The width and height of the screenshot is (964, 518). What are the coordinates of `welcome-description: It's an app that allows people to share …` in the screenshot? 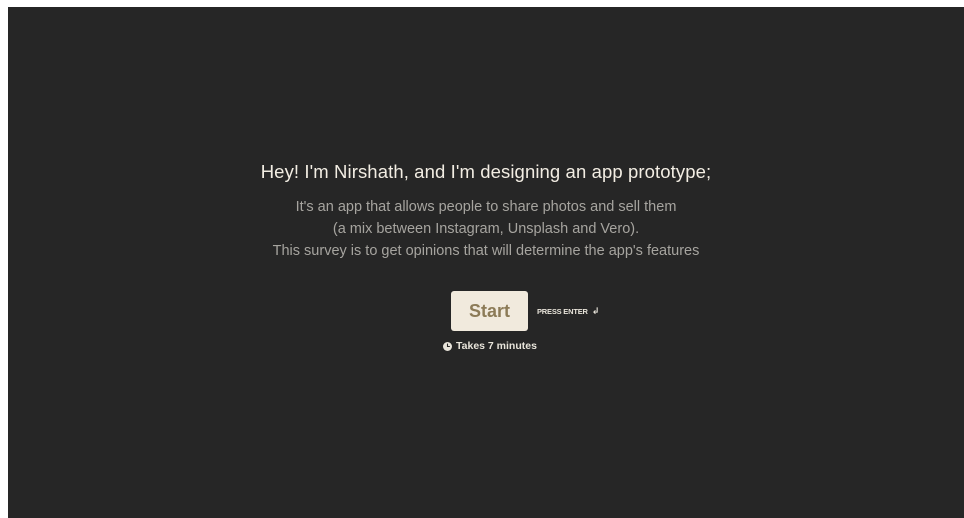 It's located at (486, 229).